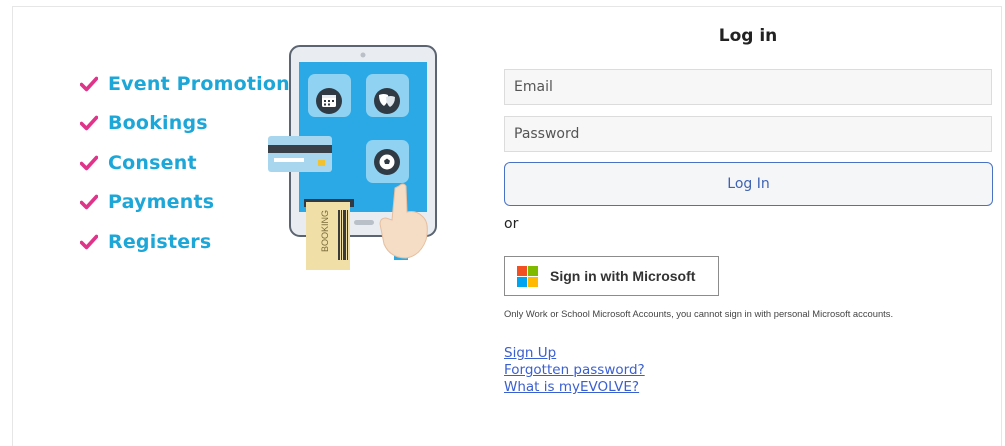  What do you see at coordinates (352, 157) in the screenshot?
I see `tablet-illustration: BOOKING` at bounding box center [352, 157].